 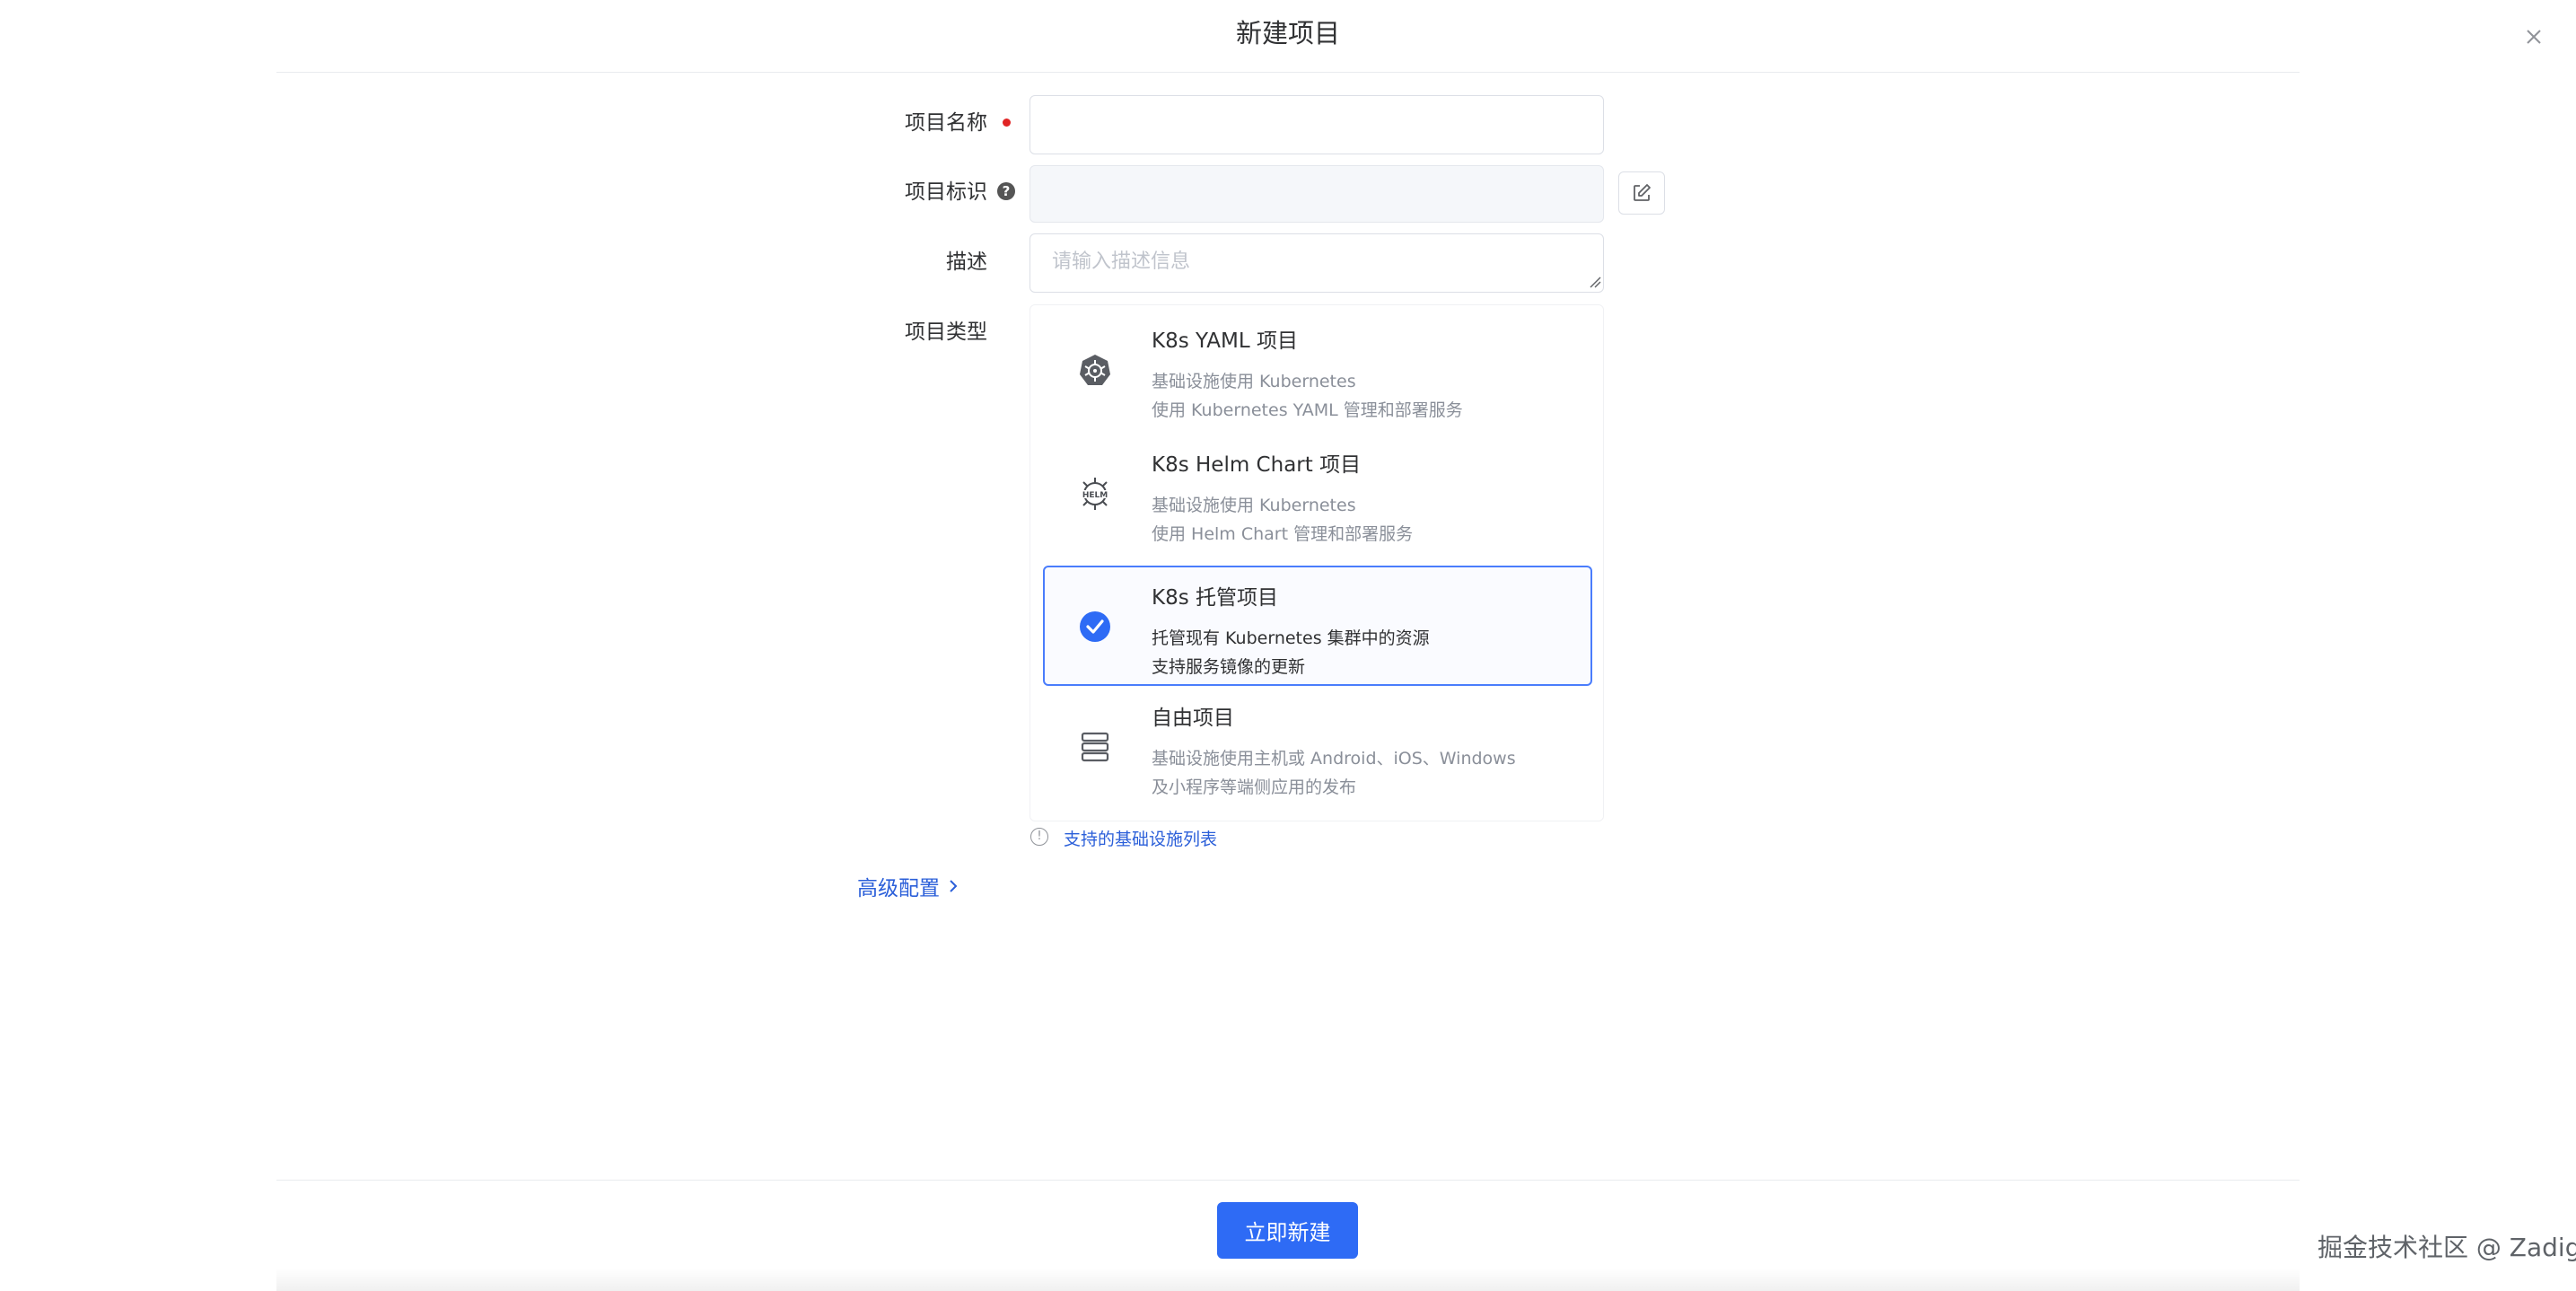 I want to click on header-divider, so click(x=1288, y=72).